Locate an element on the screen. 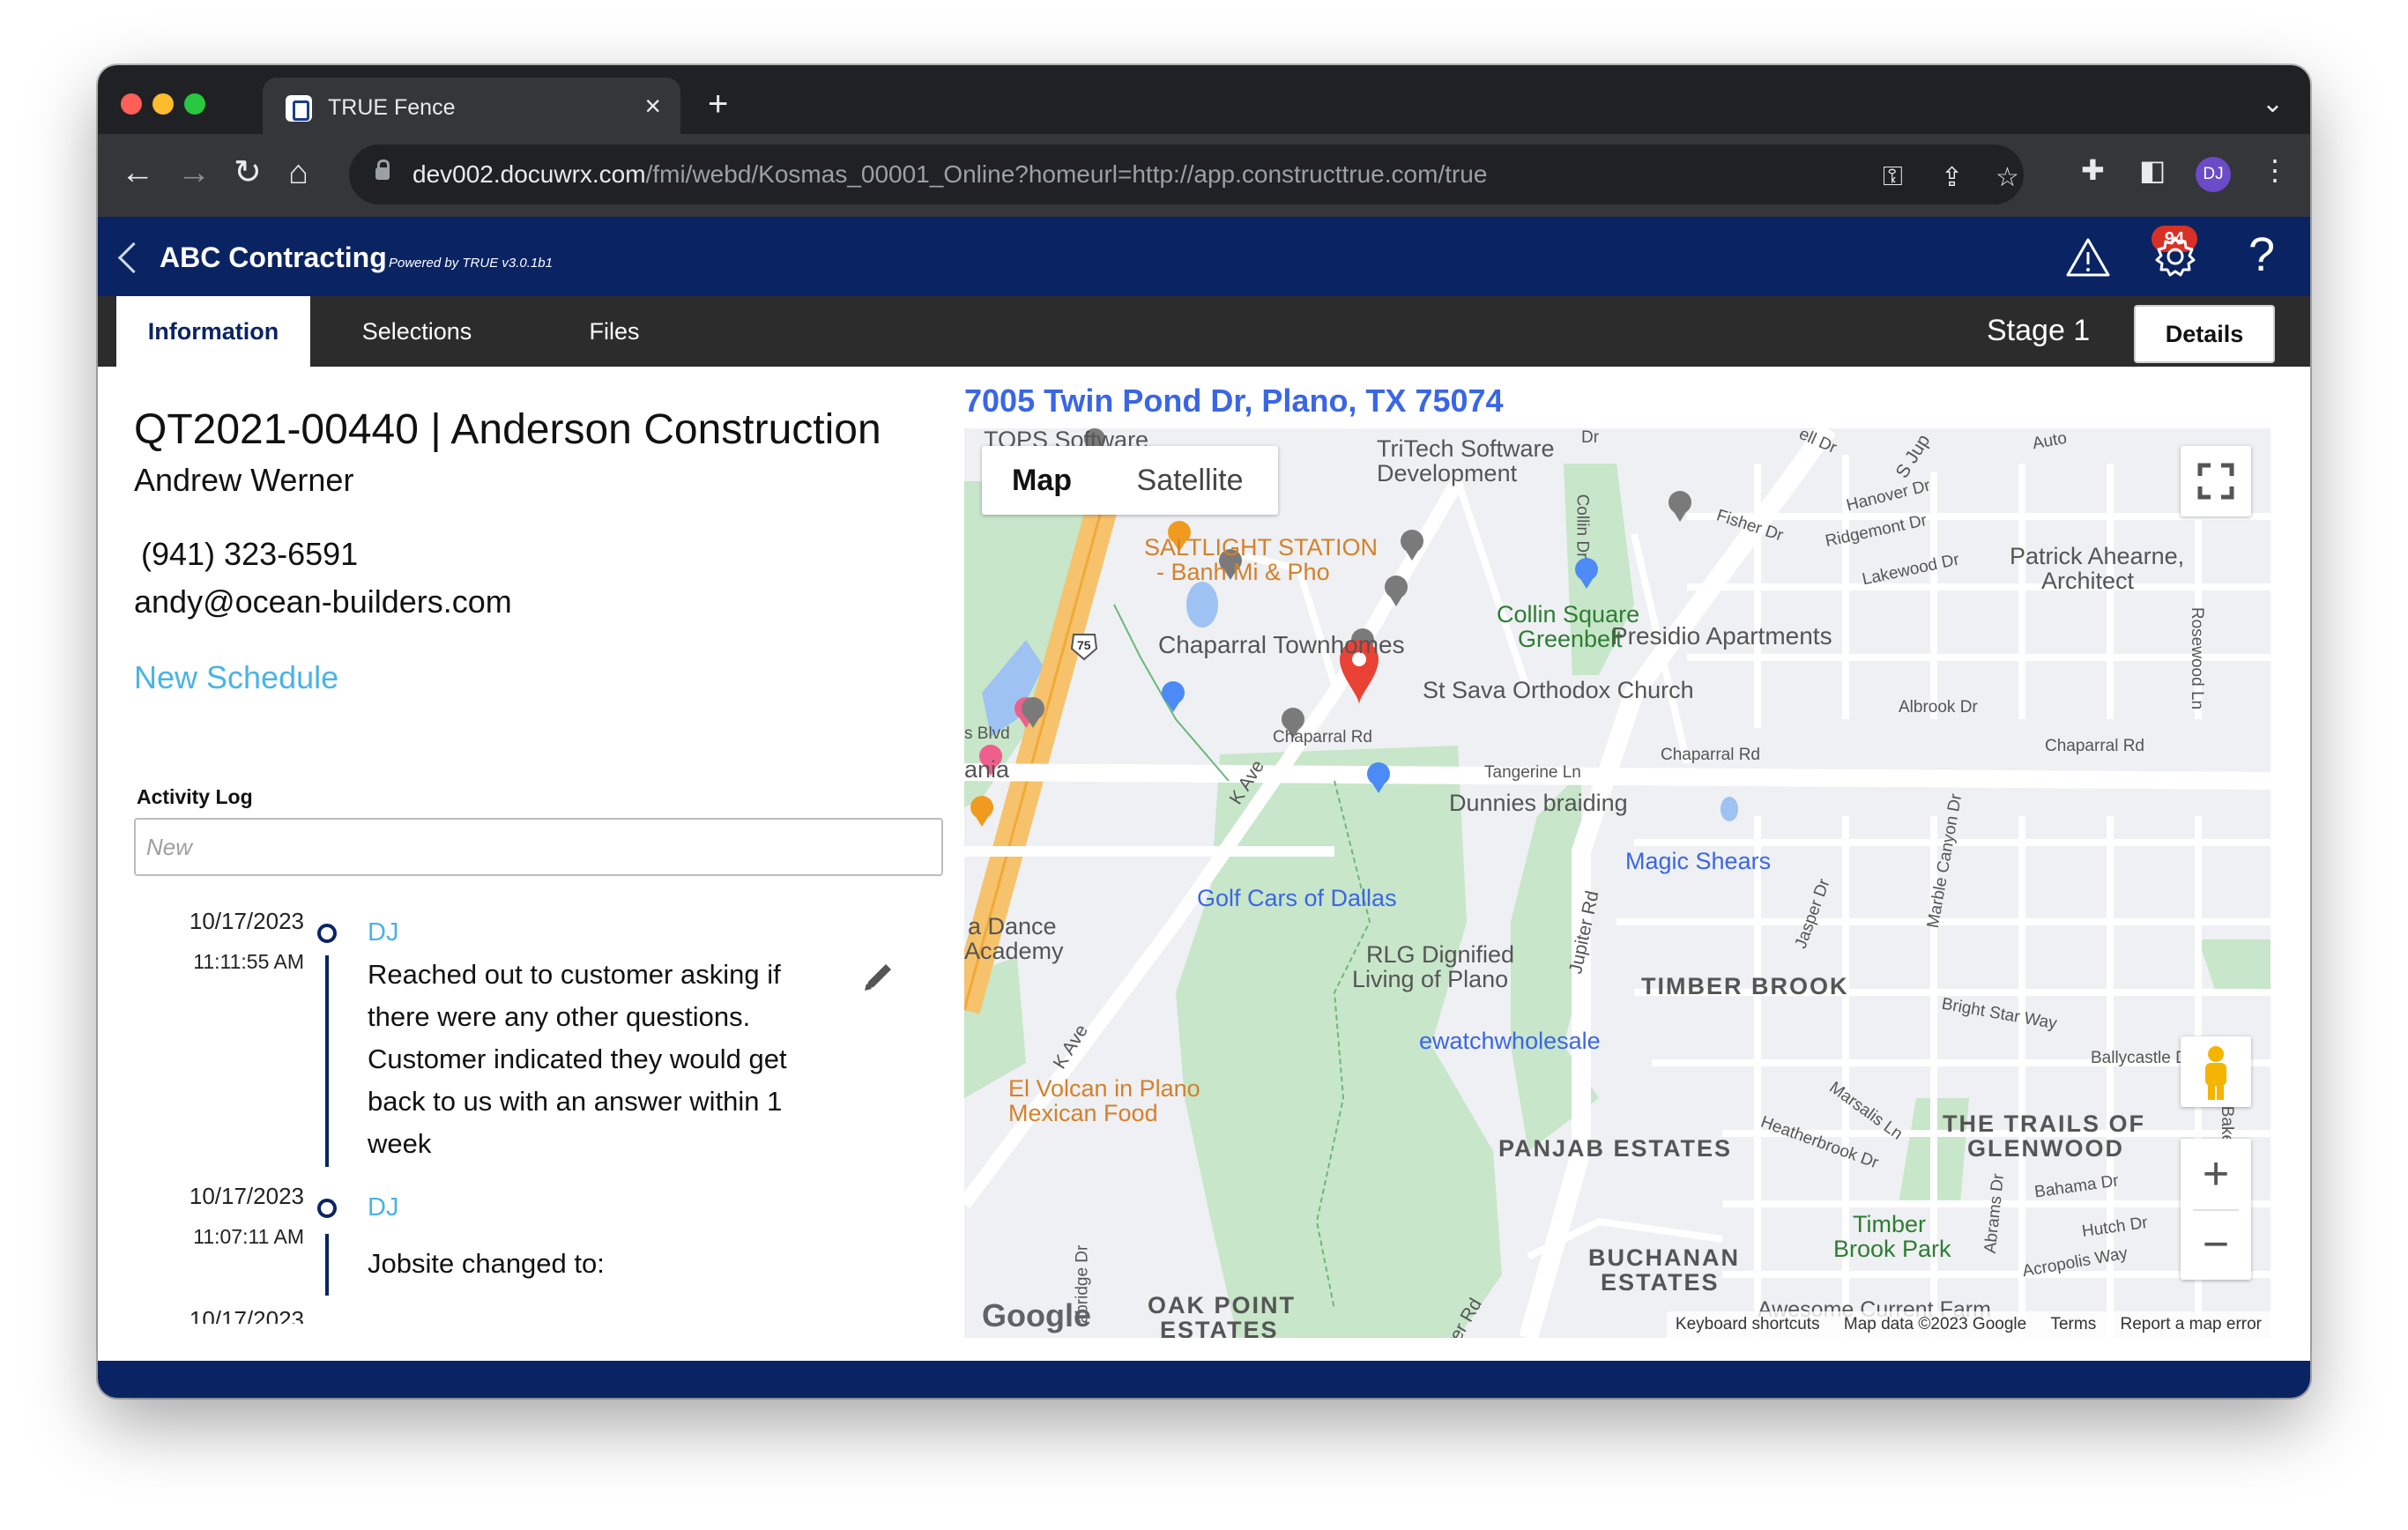 This screenshot has height=1530, width=2408. map-label: Dunnies braiding is located at coordinates (1538, 804).